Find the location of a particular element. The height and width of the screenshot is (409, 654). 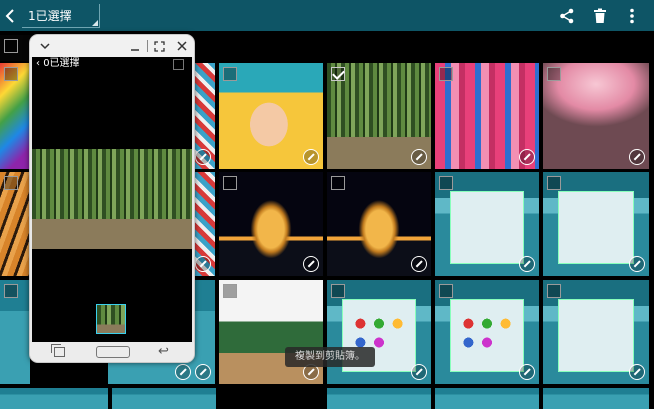

recent-apps-icon is located at coordinates (58, 350).